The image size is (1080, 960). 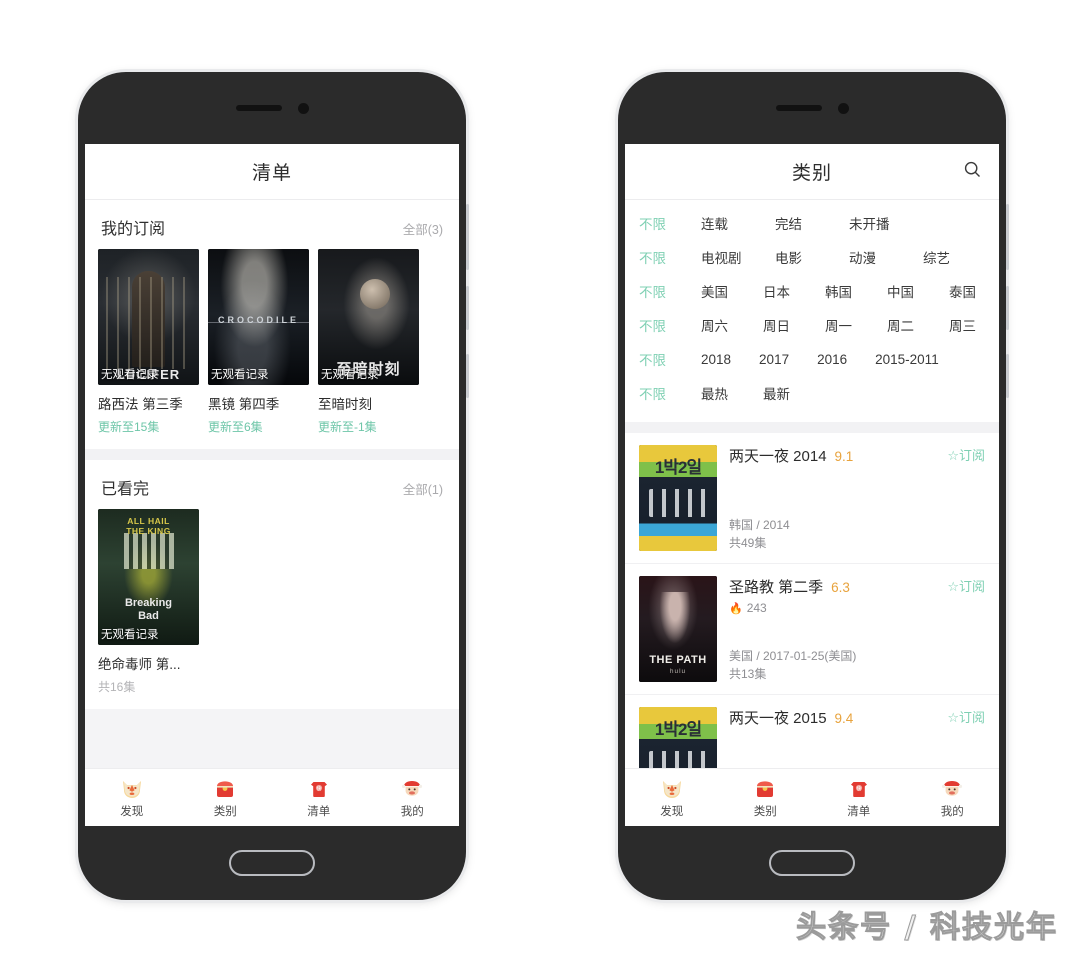 What do you see at coordinates (670, 257) in the screenshot?
I see `filter-any-type: 不限` at bounding box center [670, 257].